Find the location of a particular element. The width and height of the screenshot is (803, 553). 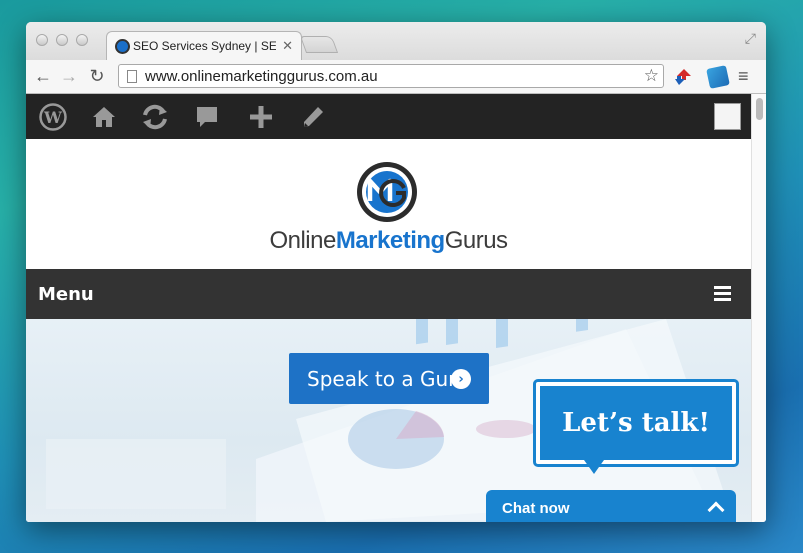

logo-text-online: Online is located at coordinates (302, 240).